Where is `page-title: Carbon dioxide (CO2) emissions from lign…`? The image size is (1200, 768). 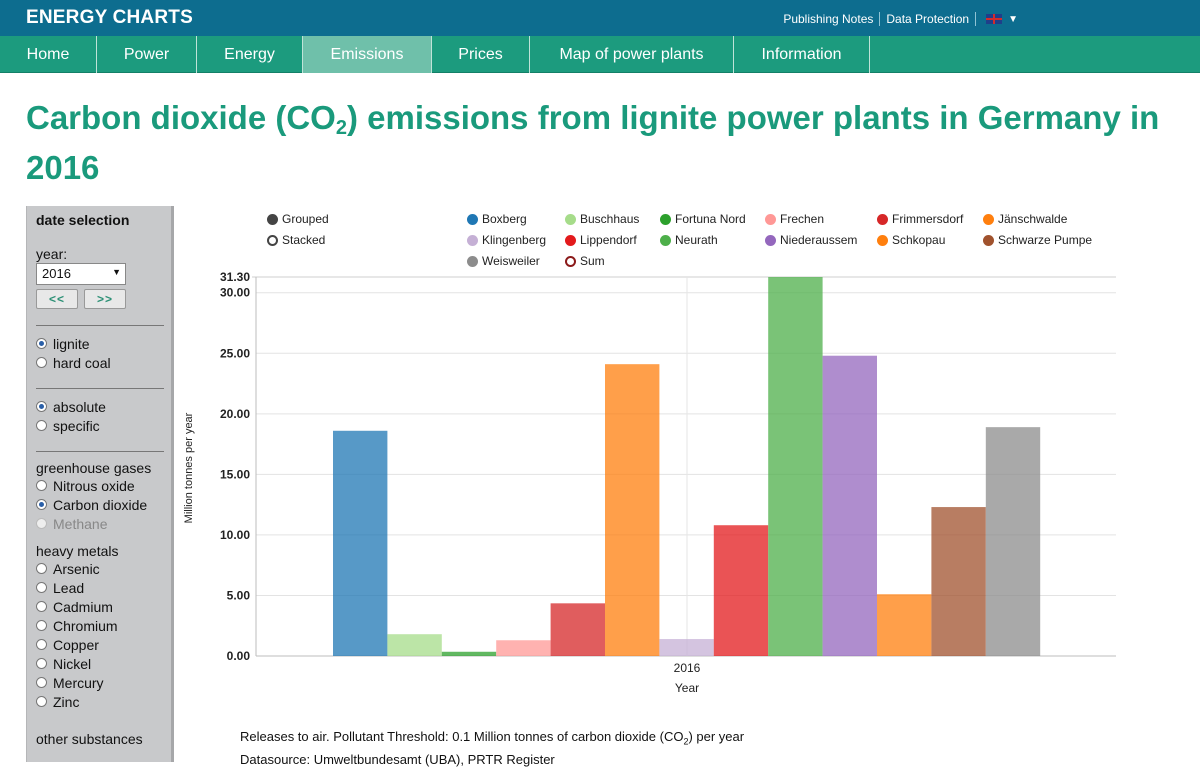
page-title: Carbon dioxide (CO2) emissions from lign… is located at coordinates (606, 143).